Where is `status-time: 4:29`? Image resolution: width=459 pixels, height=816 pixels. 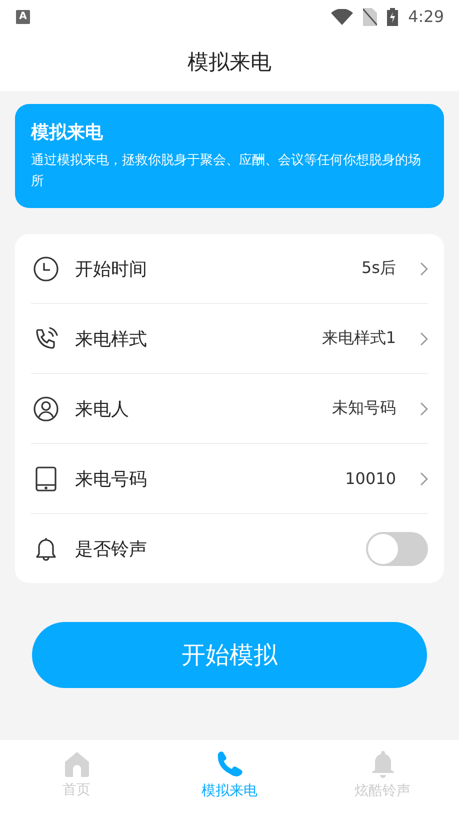 status-time: 4:29 is located at coordinates (426, 16).